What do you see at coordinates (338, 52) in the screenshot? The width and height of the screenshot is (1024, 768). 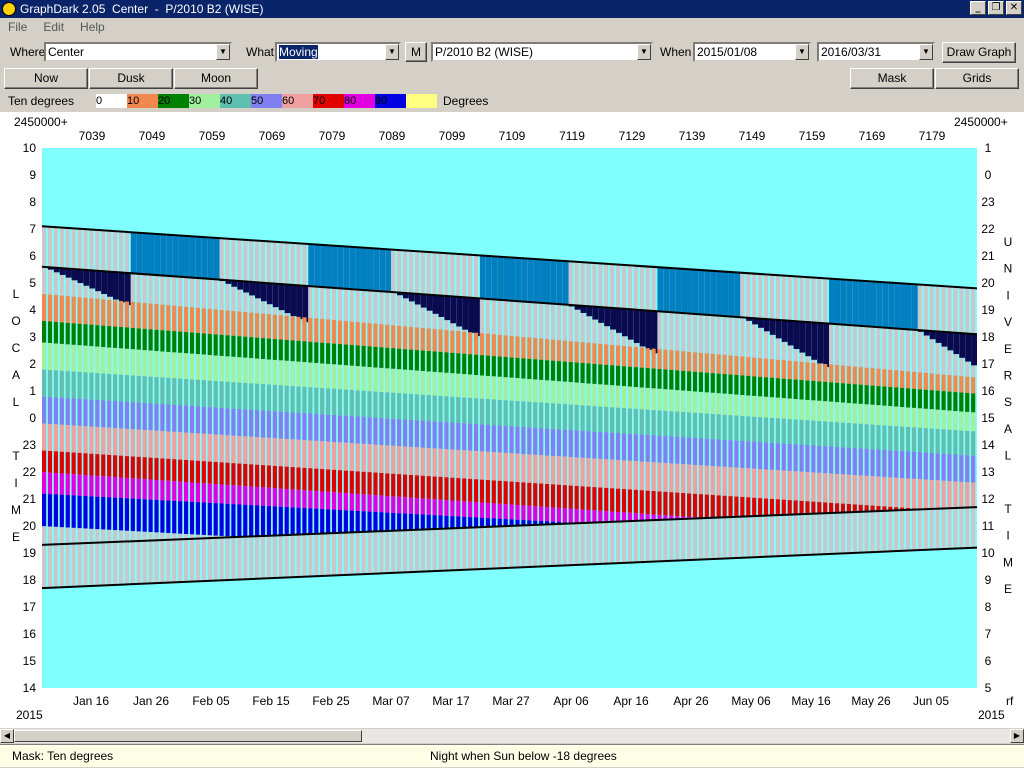 I see `what-select: Moving ▼` at bounding box center [338, 52].